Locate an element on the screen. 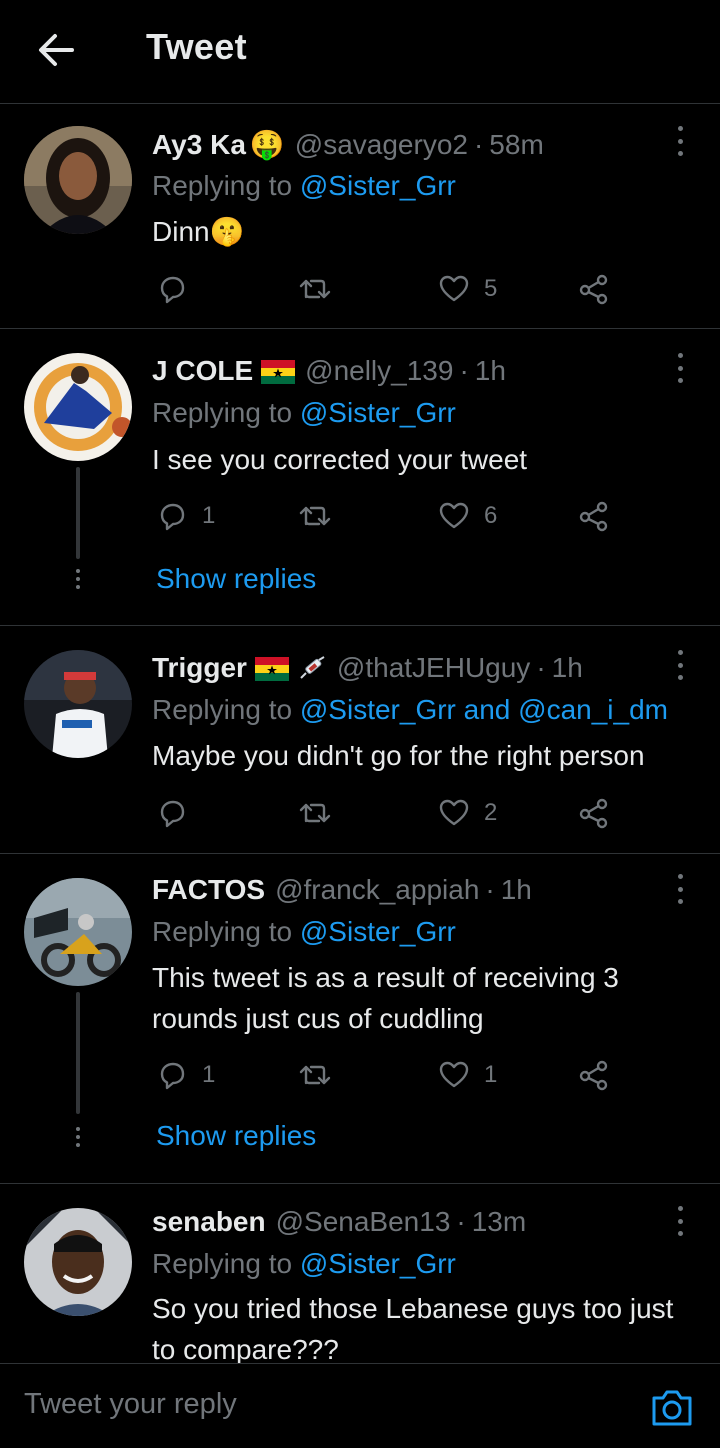 The image size is (720, 1448). display-name: J COLE is located at coordinates (202, 371).